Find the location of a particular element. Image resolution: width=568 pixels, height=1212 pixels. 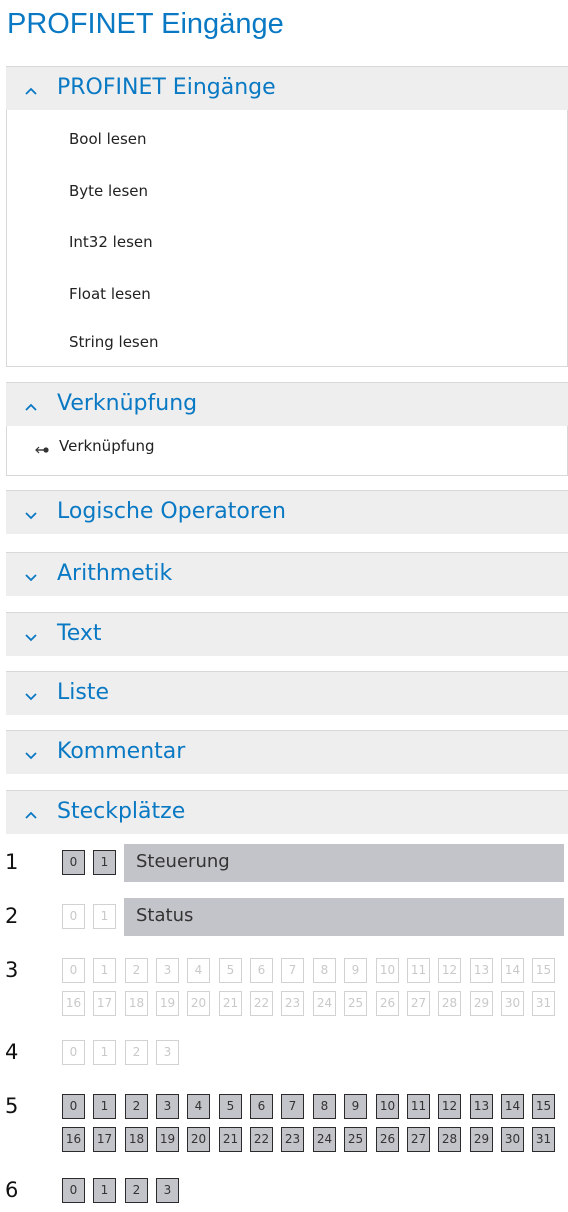

section-header-kommentar: Kommentar is located at coordinates (287, 752).